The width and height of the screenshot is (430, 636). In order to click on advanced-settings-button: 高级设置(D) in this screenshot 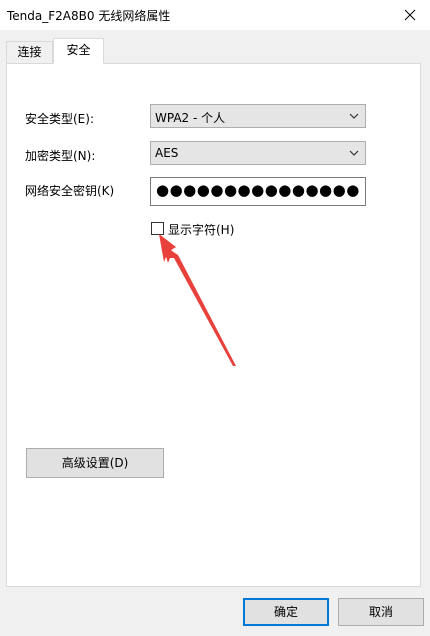, I will do `click(95, 463)`.